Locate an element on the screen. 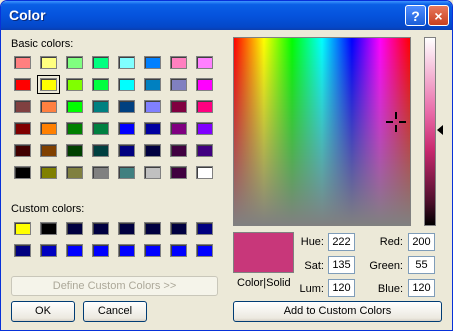  luminosity-slider is located at coordinates (430, 131).